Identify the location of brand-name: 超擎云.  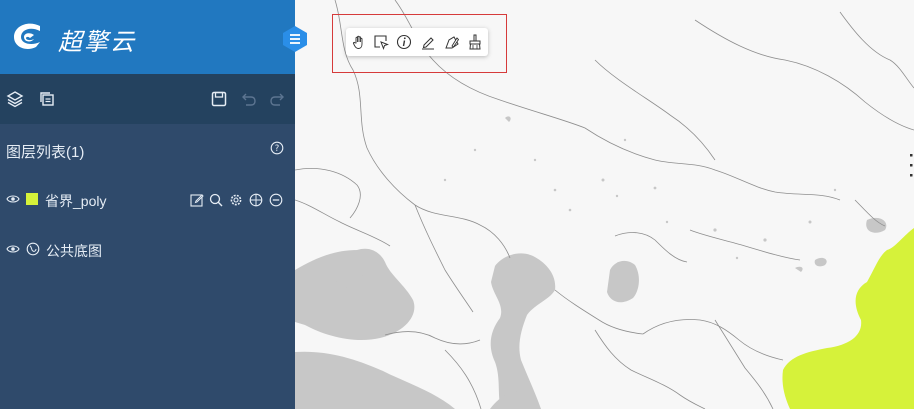
(97, 42).